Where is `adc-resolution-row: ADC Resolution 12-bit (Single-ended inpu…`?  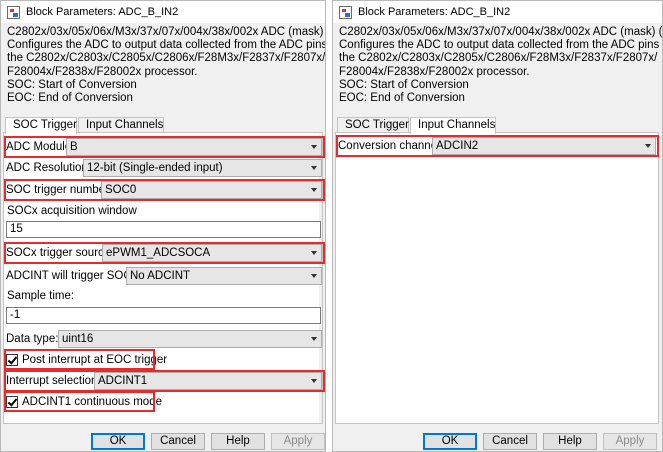 adc-resolution-row: ADC Resolution 12-bit (Single-ended inpu… is located at coordinates (165, 168).